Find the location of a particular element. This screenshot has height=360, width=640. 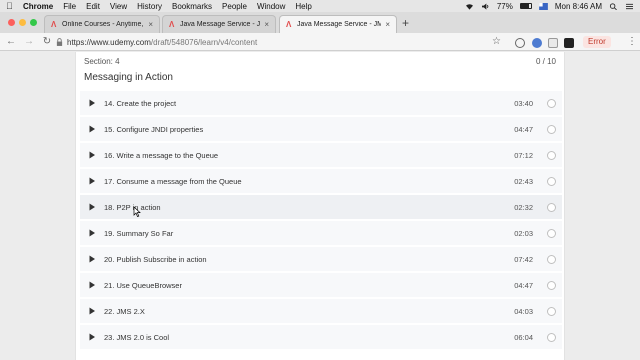

tab-label: Online Courses - Anytime, Anyw is located at coordinates (103, 24).